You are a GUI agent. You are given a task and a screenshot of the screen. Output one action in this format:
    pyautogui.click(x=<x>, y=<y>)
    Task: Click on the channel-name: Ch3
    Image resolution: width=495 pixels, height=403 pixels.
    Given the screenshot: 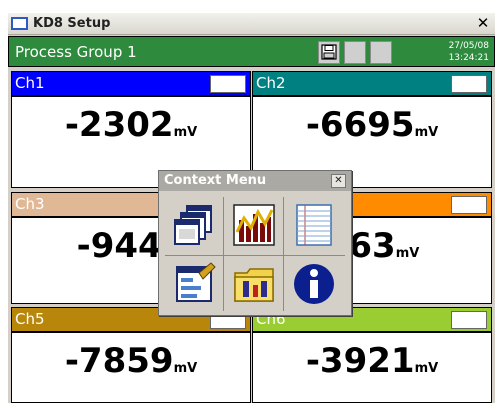 What is the action you would take?
    pyautogui.click(x=30, y=204)
    